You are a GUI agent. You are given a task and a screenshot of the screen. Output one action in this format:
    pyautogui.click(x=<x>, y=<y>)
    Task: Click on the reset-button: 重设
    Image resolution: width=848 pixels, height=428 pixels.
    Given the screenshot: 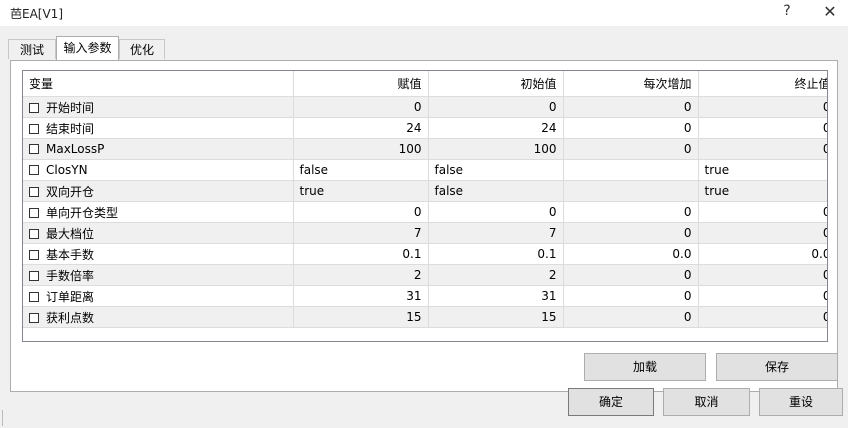 What is the action you would take?
    pyautogui.click(x=801, y=402)
    